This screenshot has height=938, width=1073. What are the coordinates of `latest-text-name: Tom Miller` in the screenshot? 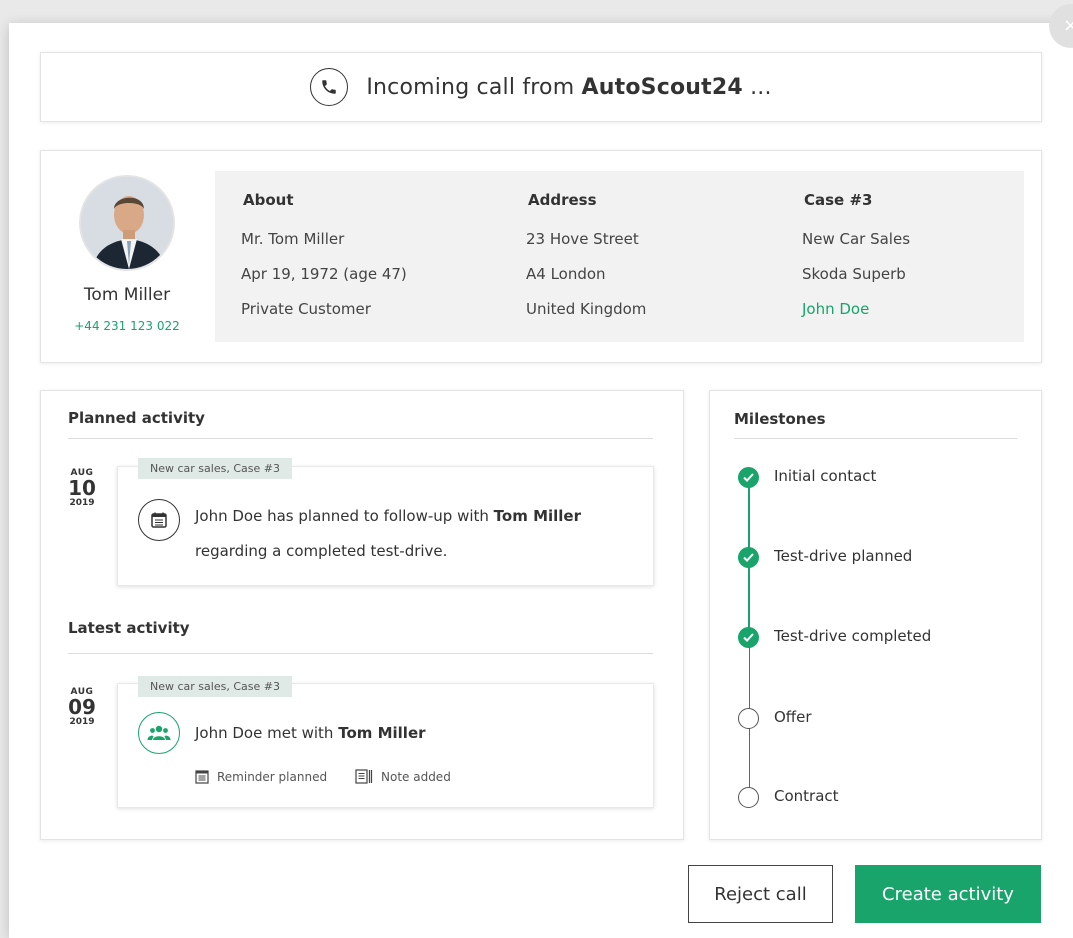 It's located at (382, 733).